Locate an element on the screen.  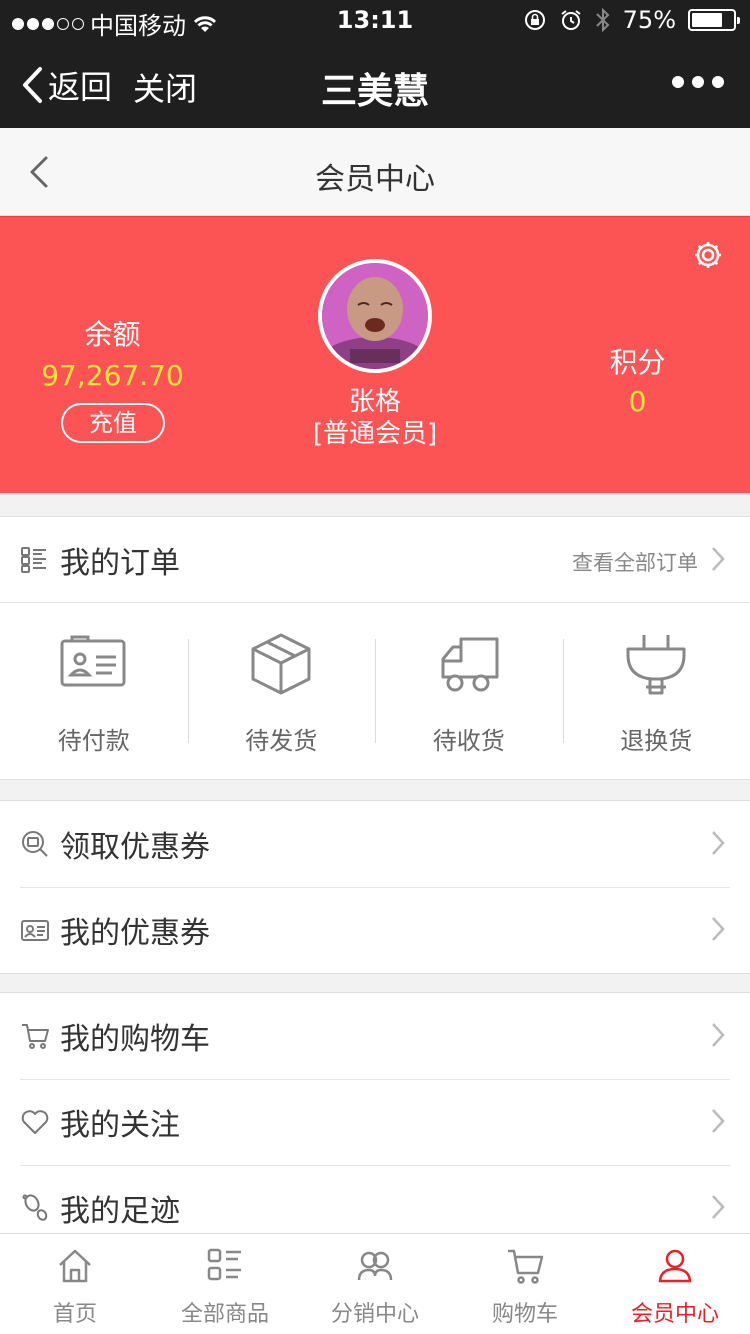
points-value: 0 is located at coordinates (637, 401).